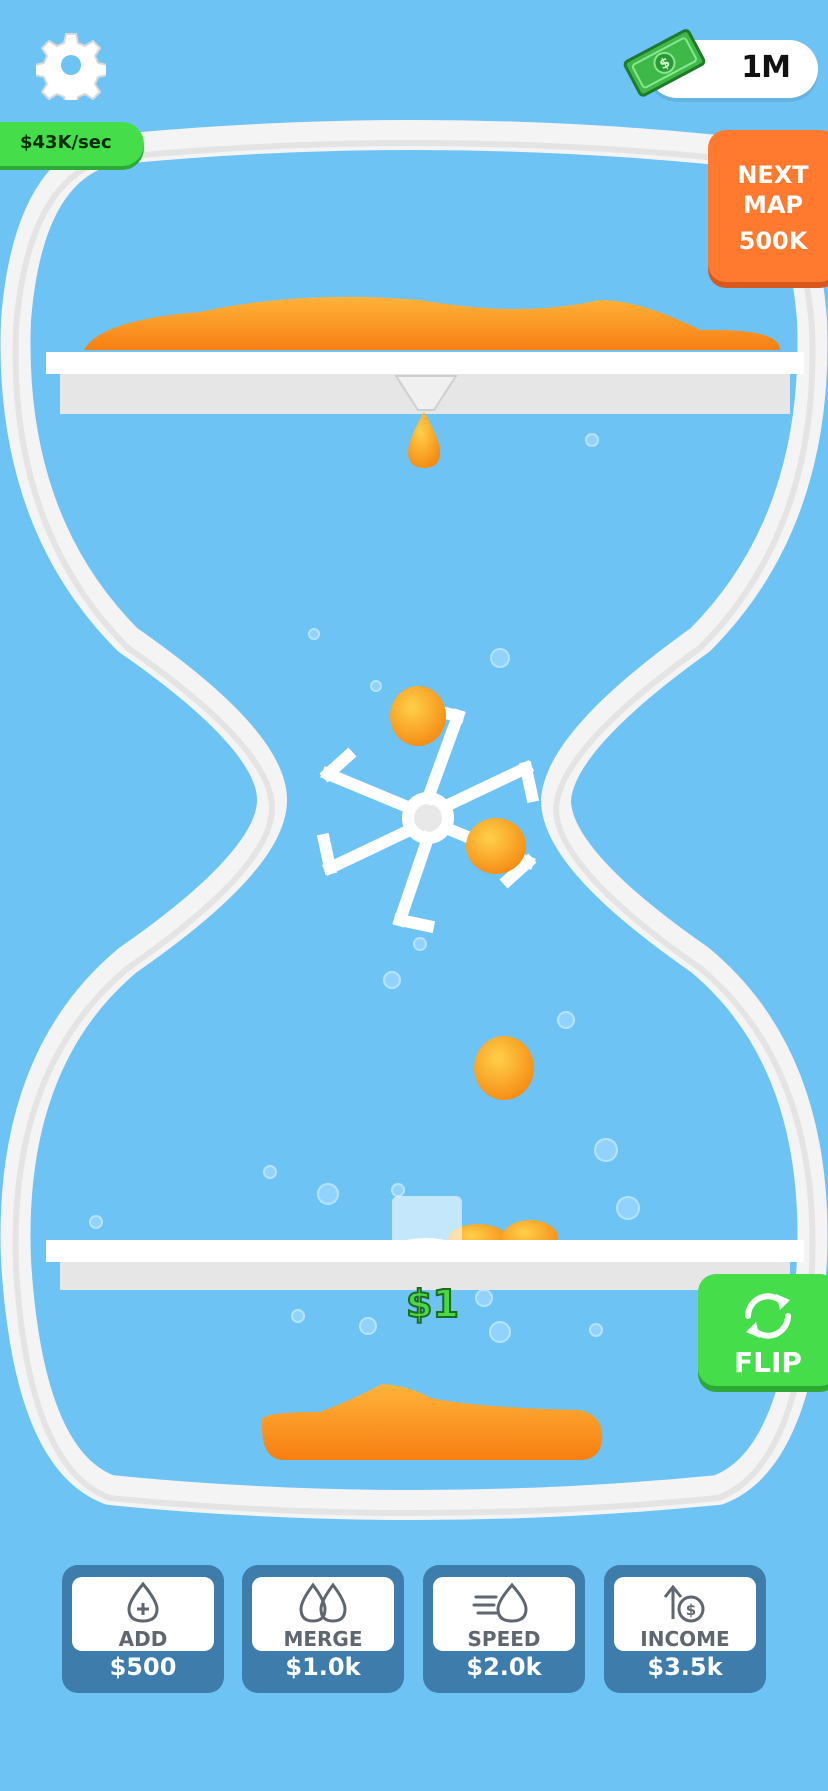 The image size is (828, 1791). What do you see at coordinates (664, 62) in the screenshot?
I see `money-bill-icon: $` at bounding box center [664, 62].